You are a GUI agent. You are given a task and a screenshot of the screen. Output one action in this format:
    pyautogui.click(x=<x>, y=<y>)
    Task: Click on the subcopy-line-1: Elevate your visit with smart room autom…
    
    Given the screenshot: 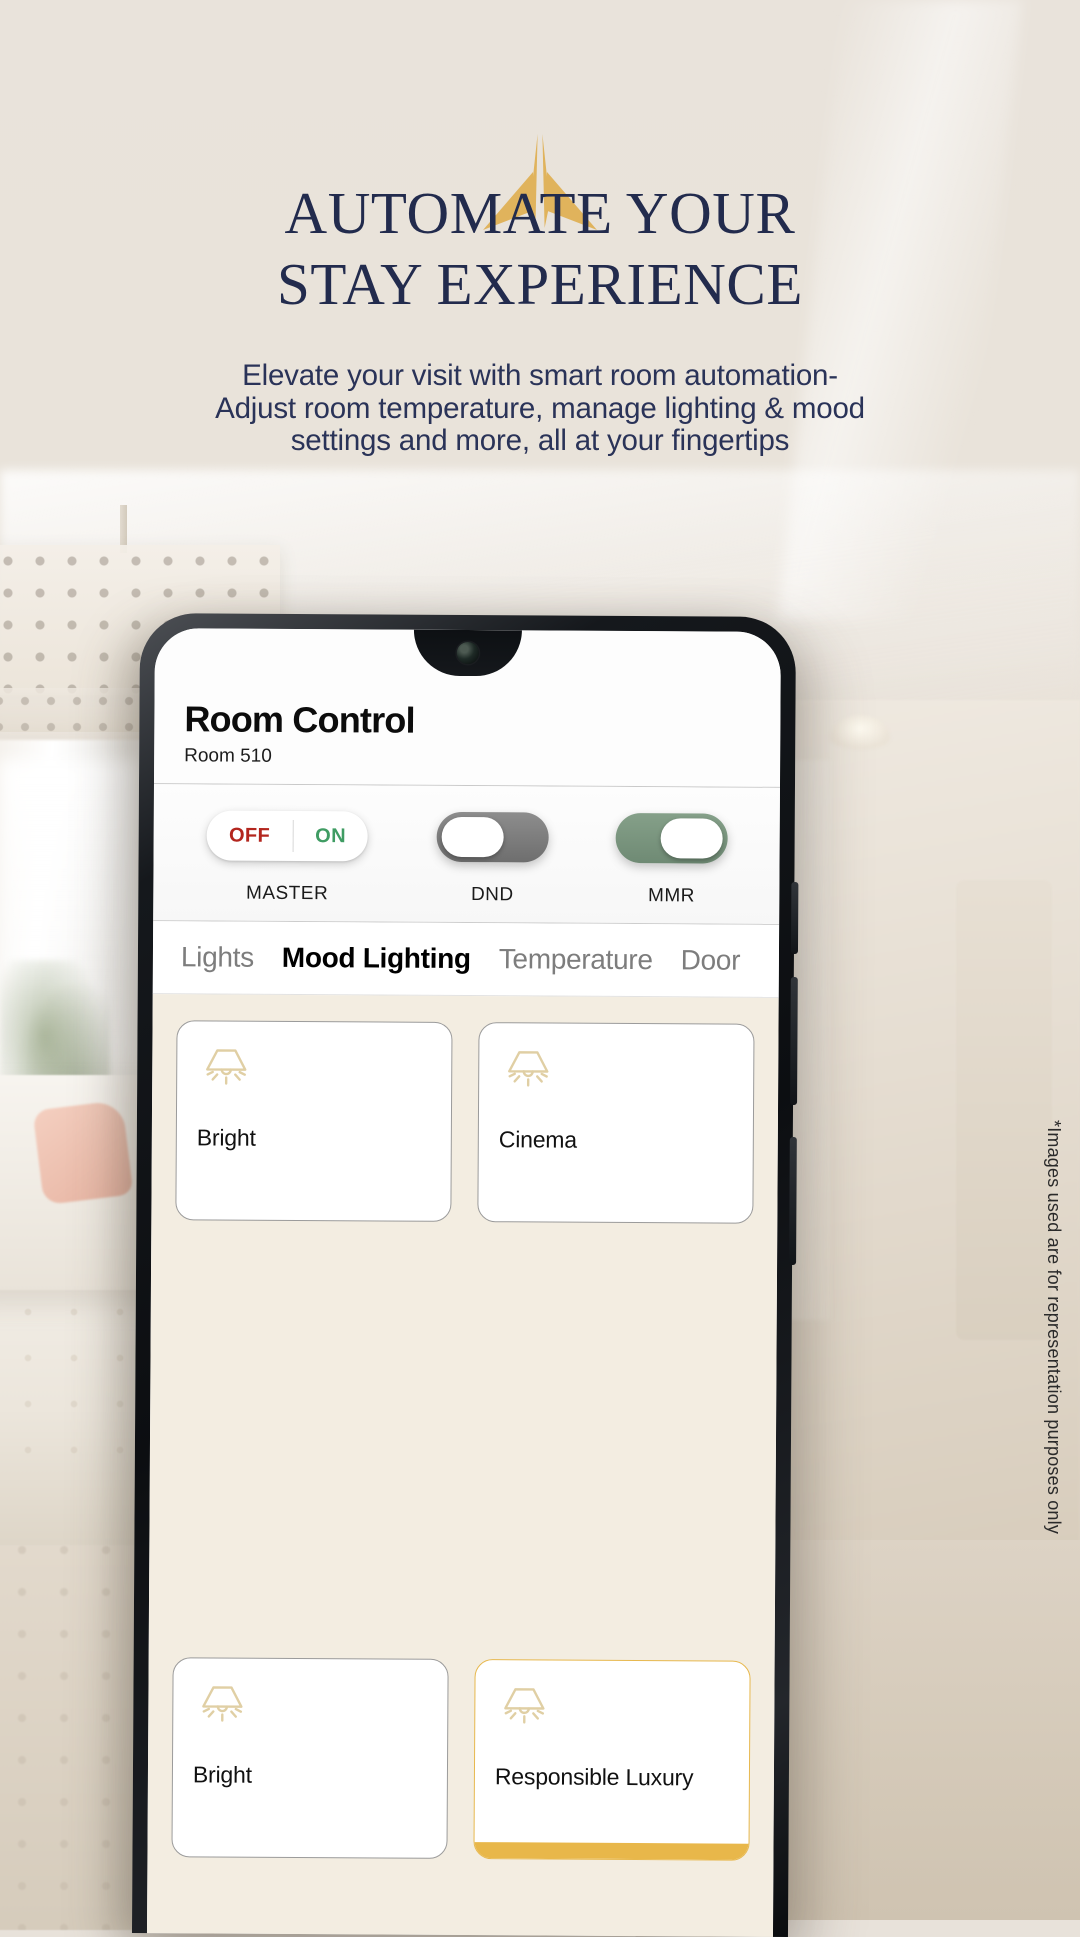 What is the action you would take?
    pyautogui.click(x=540, y=375)
    